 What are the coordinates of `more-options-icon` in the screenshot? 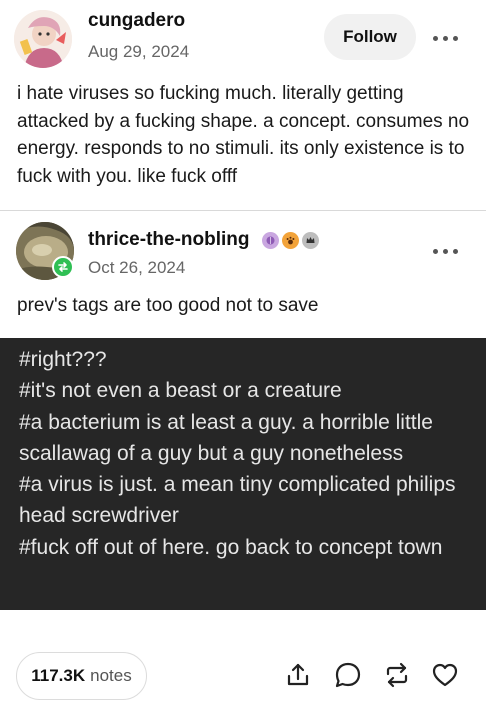 It's located at (445, 251).